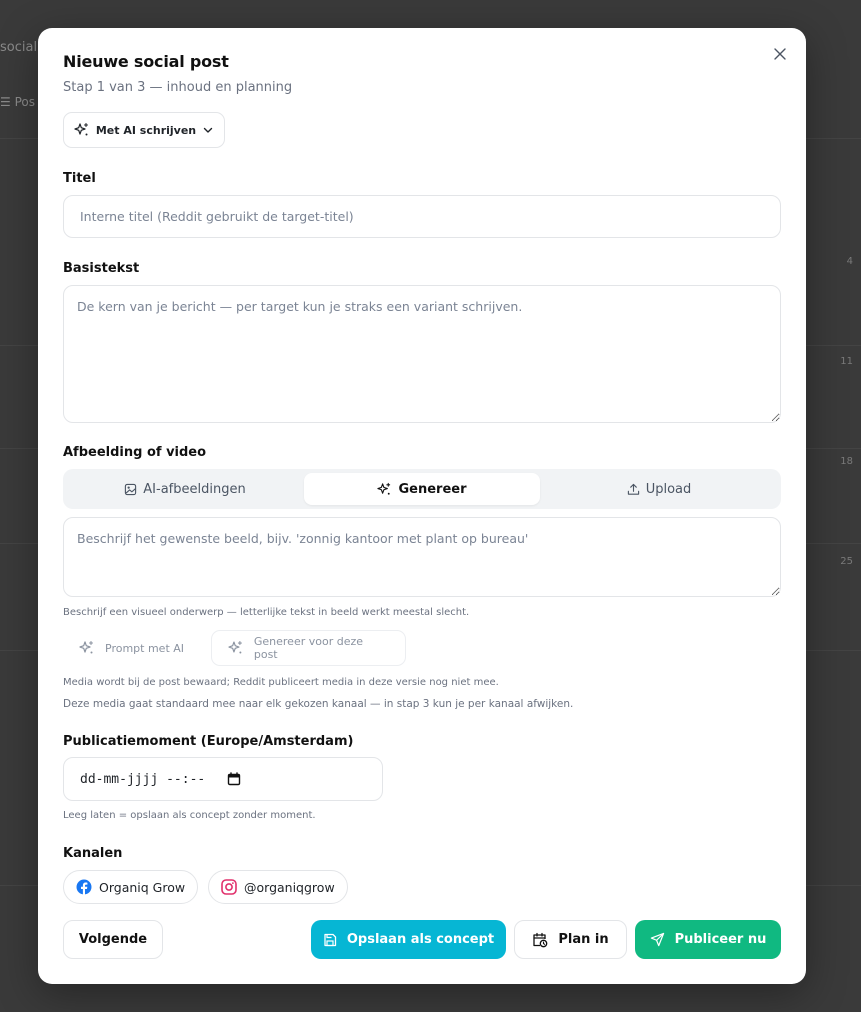 Image resolution: width=861 pixels, height=1012 pixels. I want to click on save-draft-label: Opslaan als concept, so click(420, 939).